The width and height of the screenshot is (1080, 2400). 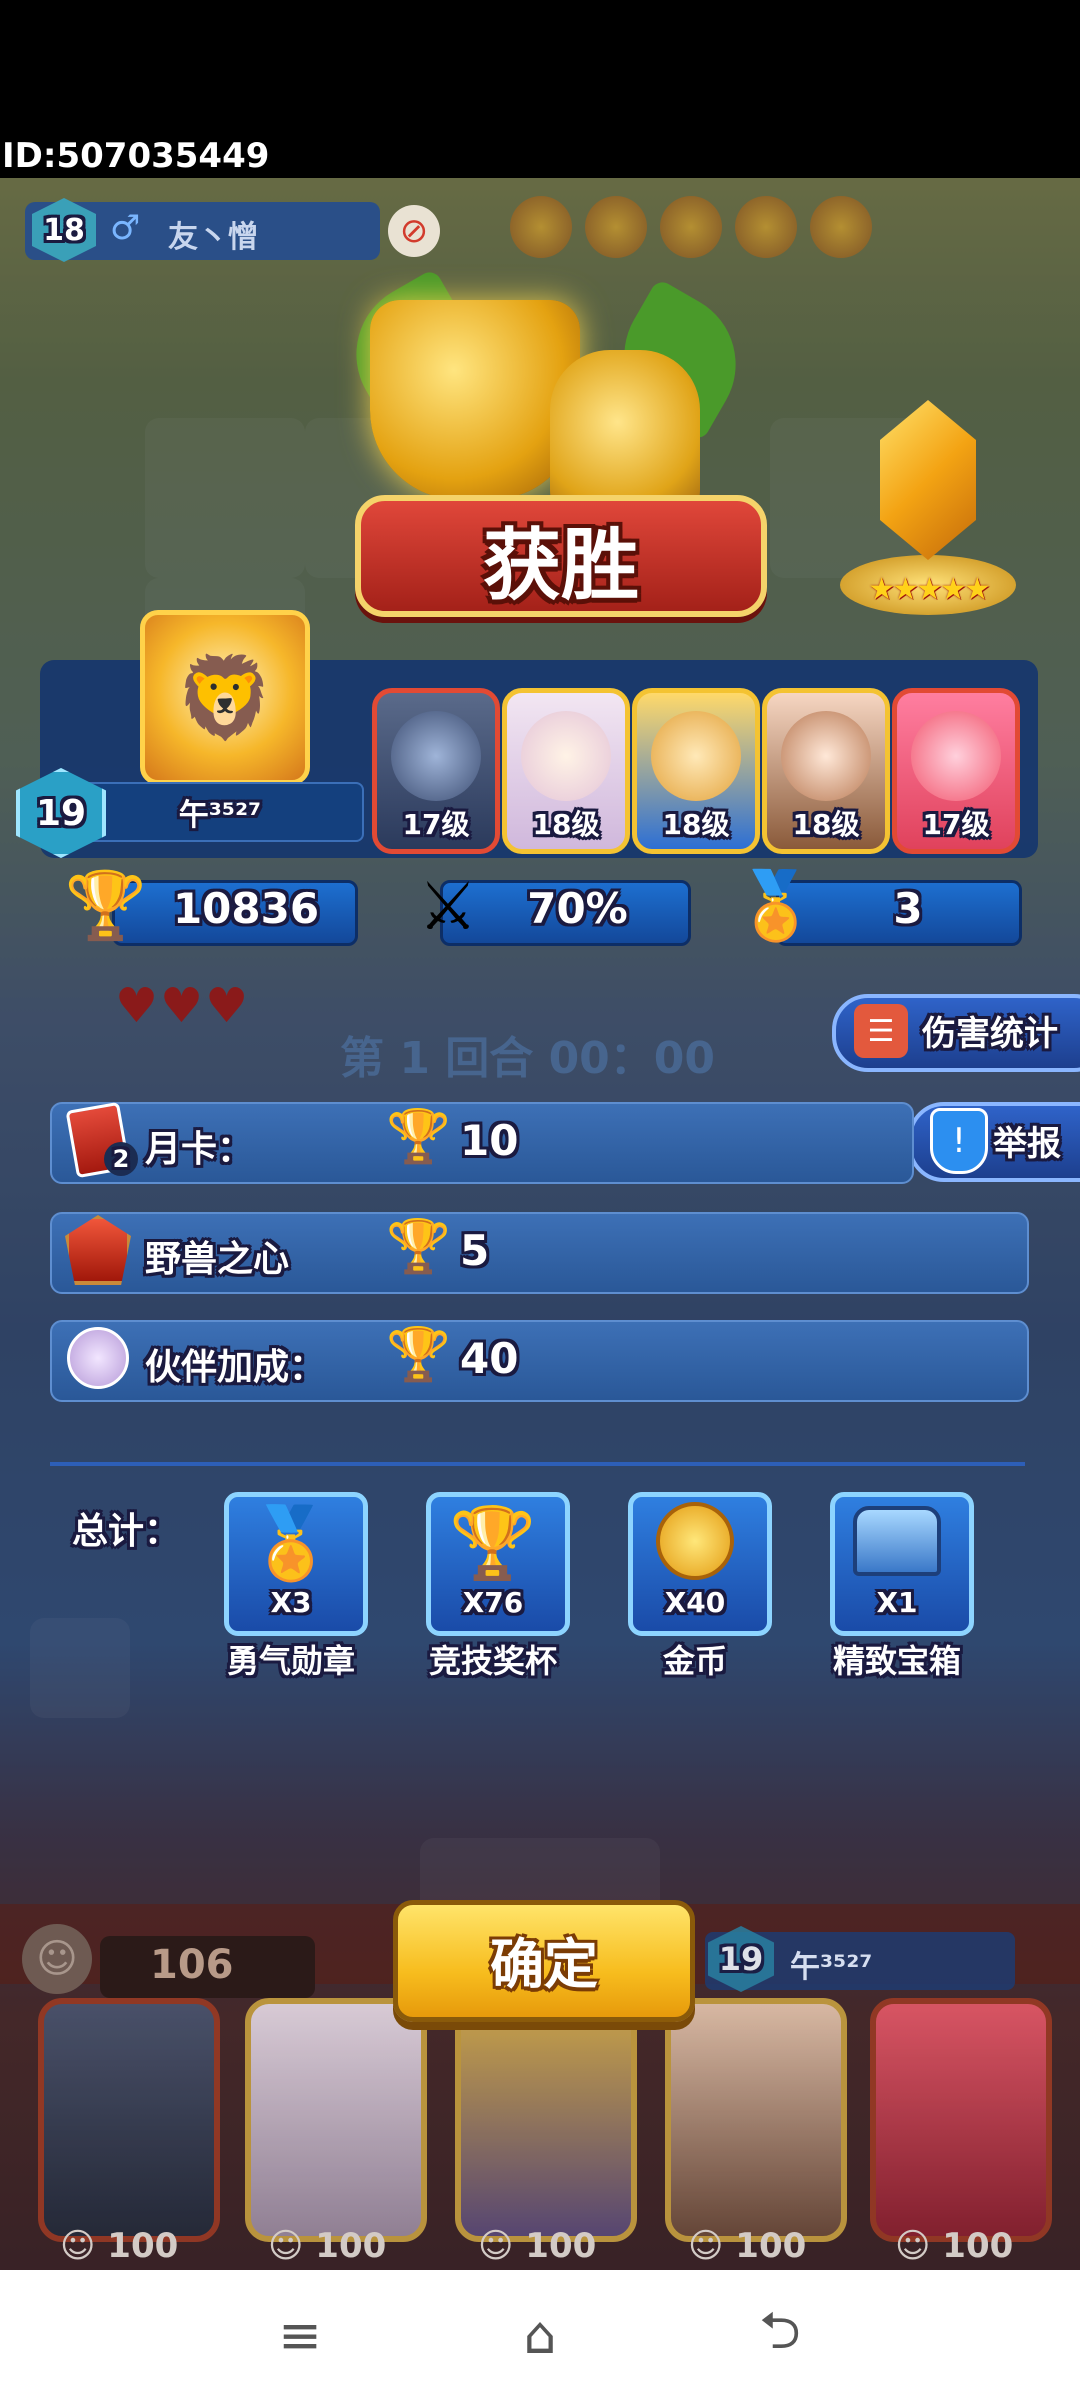 I want to click on reward-row-value: 10, so click(x=489, y=1140).